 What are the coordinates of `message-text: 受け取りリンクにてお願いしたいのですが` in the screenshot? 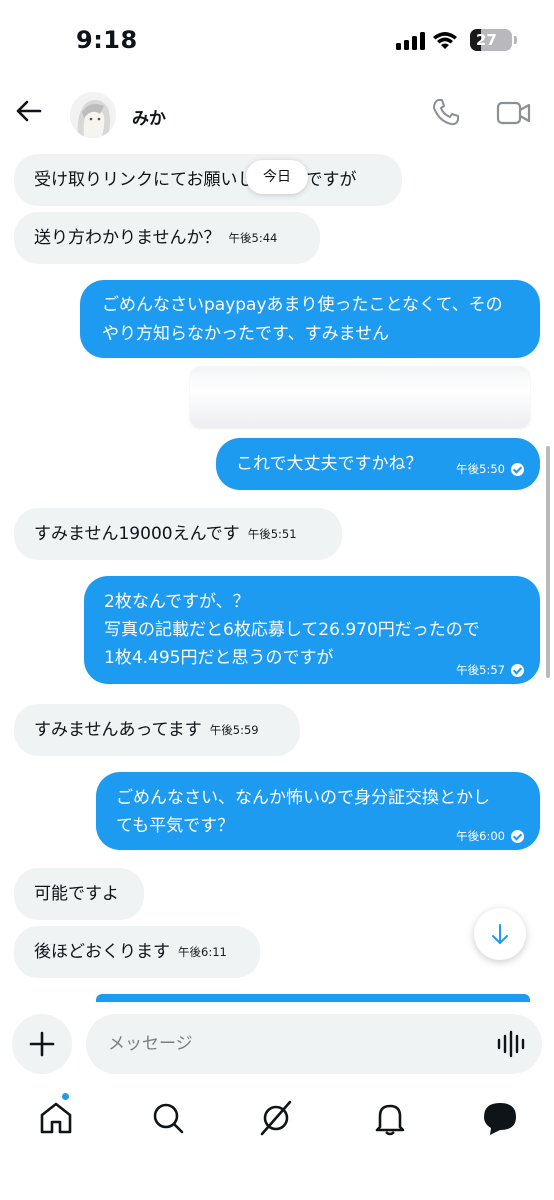 It's located at (195, 180).